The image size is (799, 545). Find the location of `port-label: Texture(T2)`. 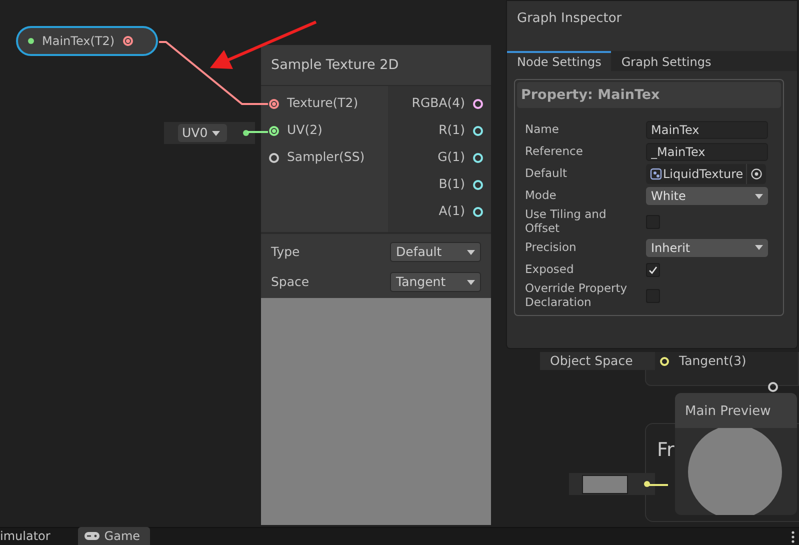

port-label: Texture(T2) is located at coordinates (322, 103).